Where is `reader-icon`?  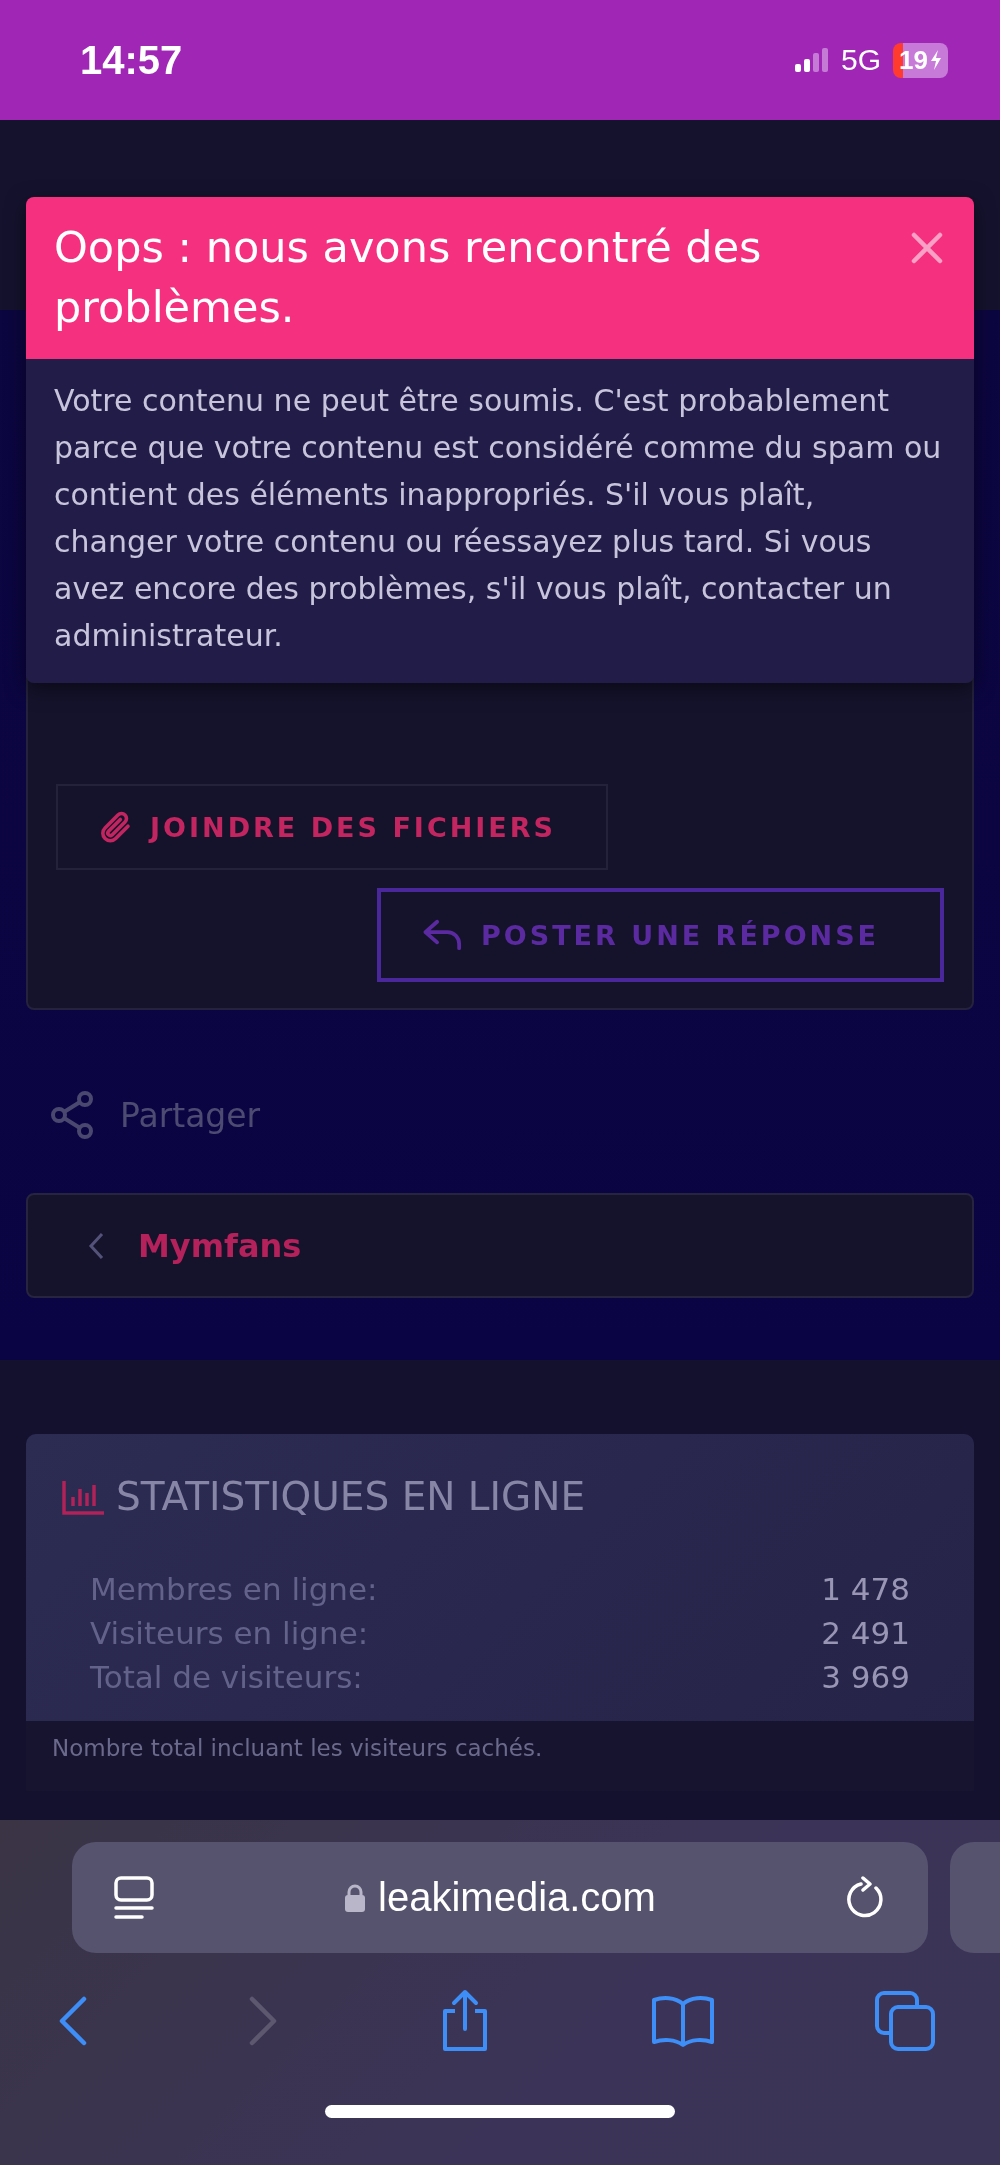
reader-icon is located at coordinates (134, 1897).